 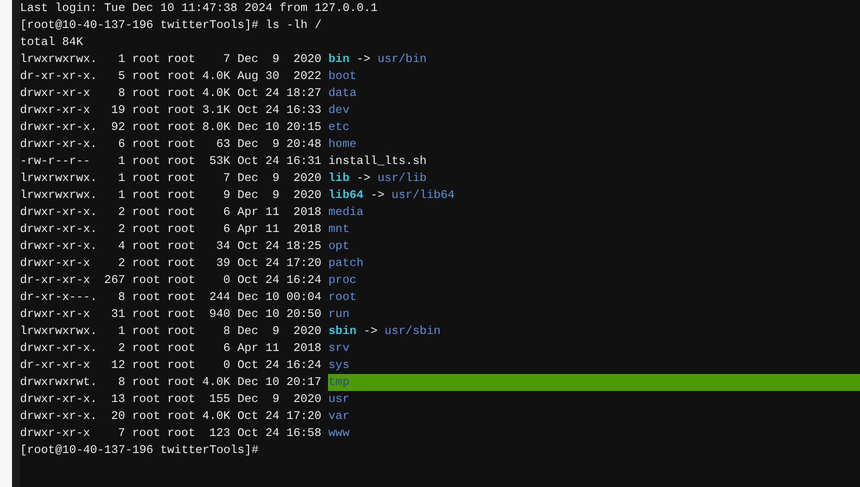 What do you see at coordinates (219, 297) in the screenshot?
I see `file-size: 244` at bounding box center [219, 297].